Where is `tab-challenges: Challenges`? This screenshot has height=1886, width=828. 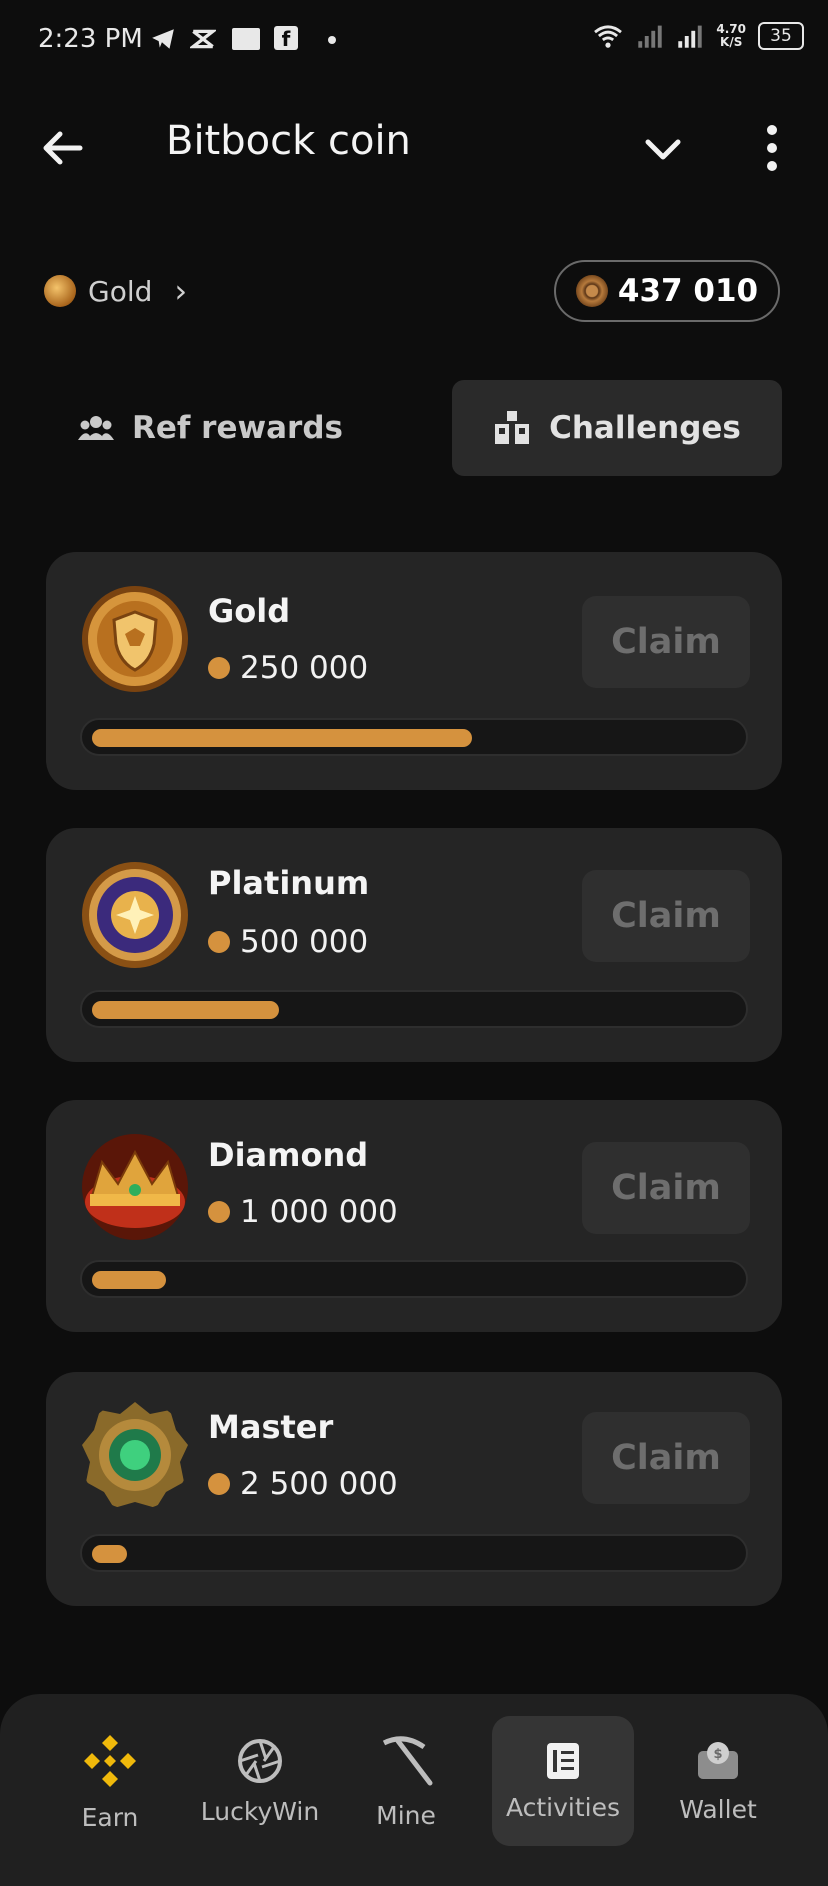
tab-challenges: Challenges is located at coordinates (617, 428).